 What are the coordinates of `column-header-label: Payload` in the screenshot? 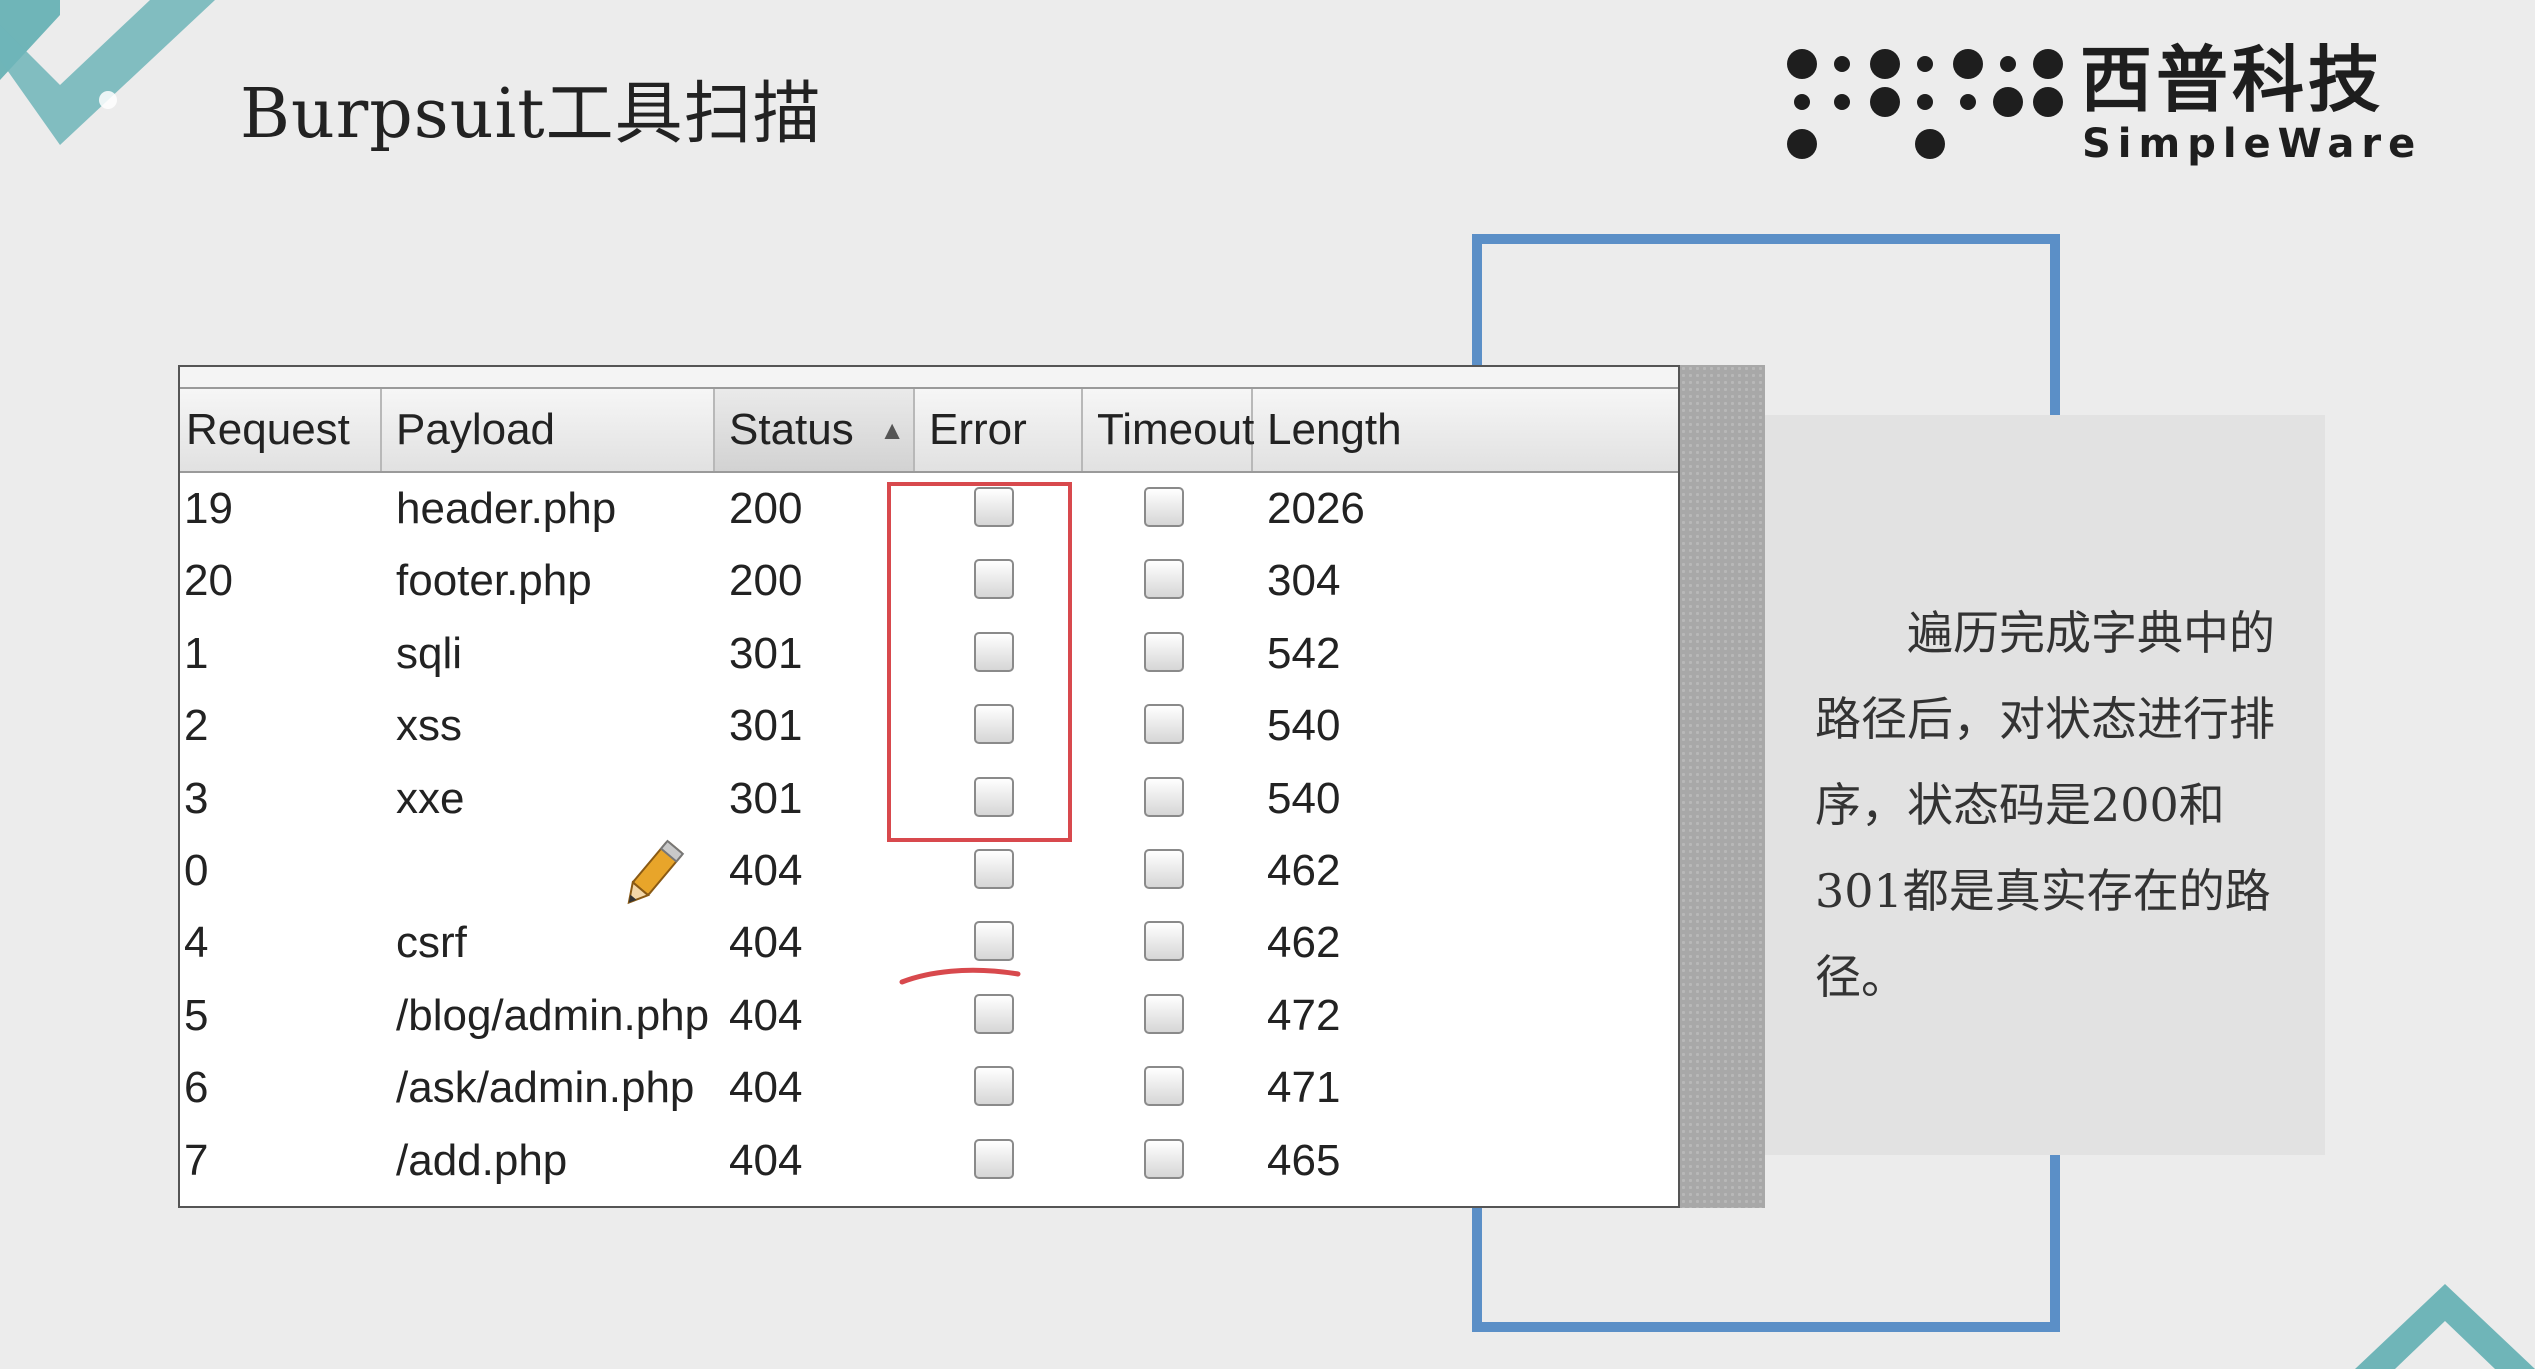 It's located at (476, 429).